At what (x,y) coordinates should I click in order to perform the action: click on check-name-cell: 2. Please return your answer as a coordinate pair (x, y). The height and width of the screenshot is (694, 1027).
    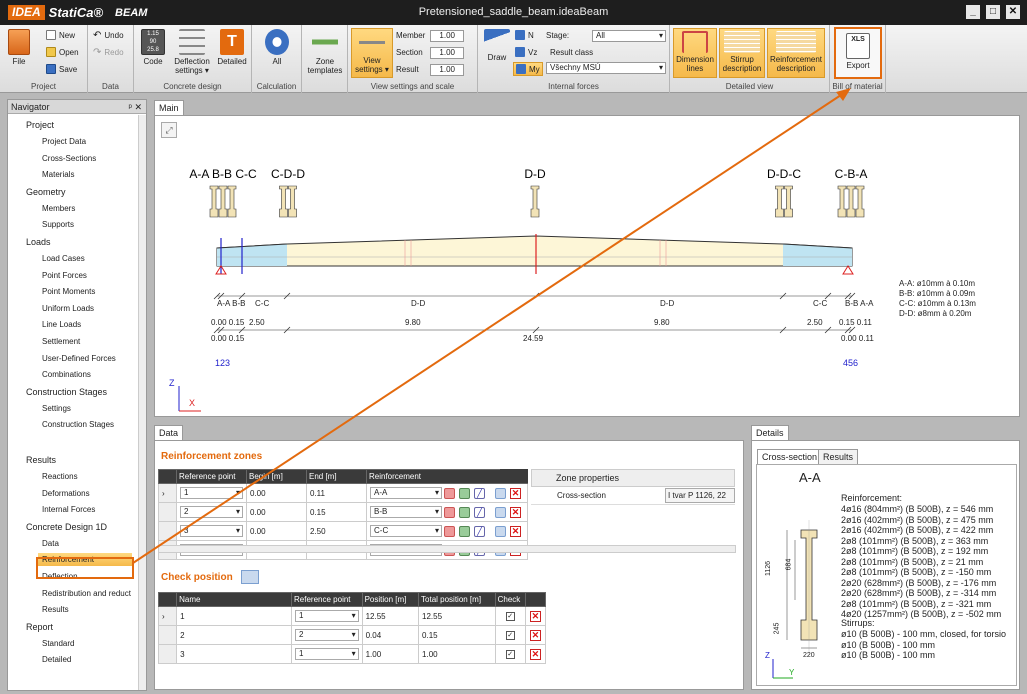
    Looking at the image, I should click on (234, 635).